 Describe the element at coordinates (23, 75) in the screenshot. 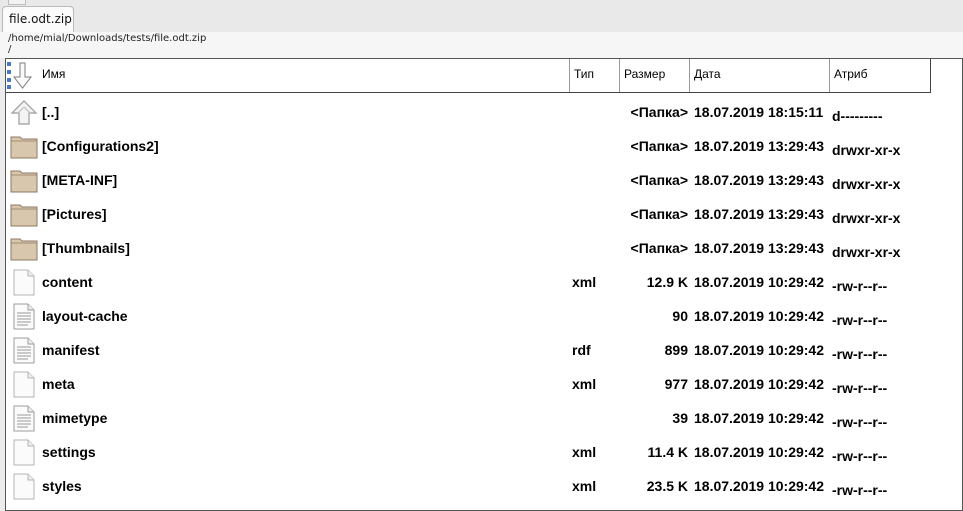

I see `sort-down-icon` at that location.